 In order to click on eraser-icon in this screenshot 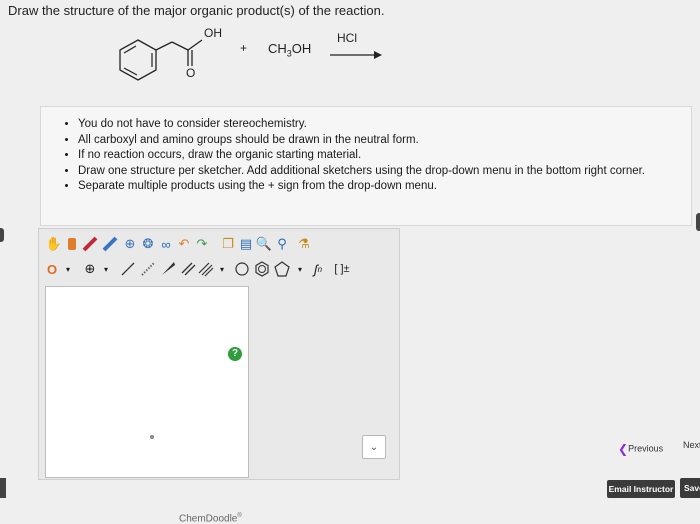, I will do `click(90, 244)`.